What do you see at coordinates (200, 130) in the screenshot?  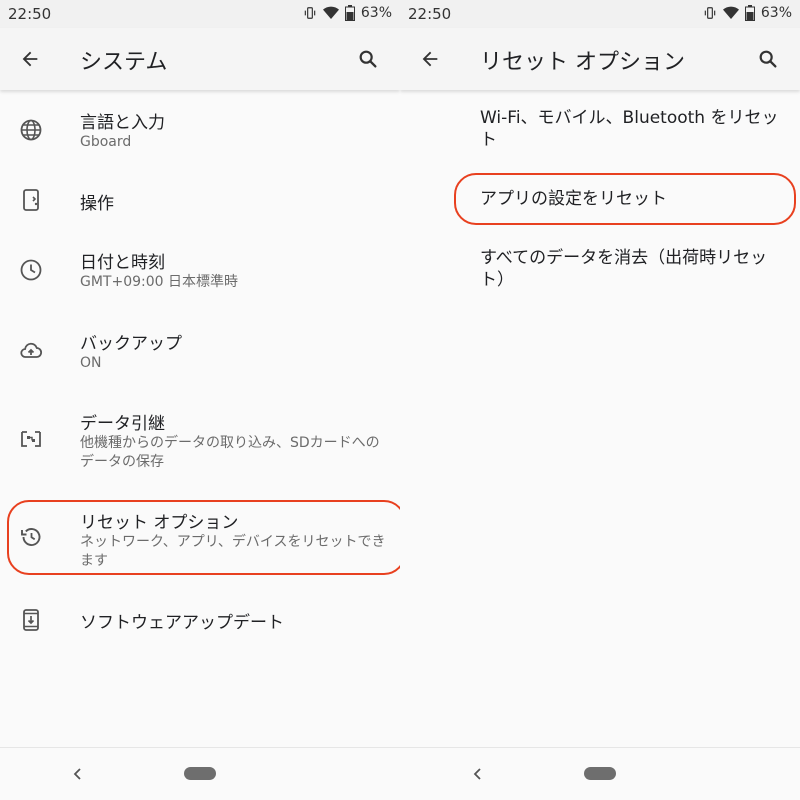 I see `list-item-language: 言語と入力 Gboard` at bounding box center [200, 130].